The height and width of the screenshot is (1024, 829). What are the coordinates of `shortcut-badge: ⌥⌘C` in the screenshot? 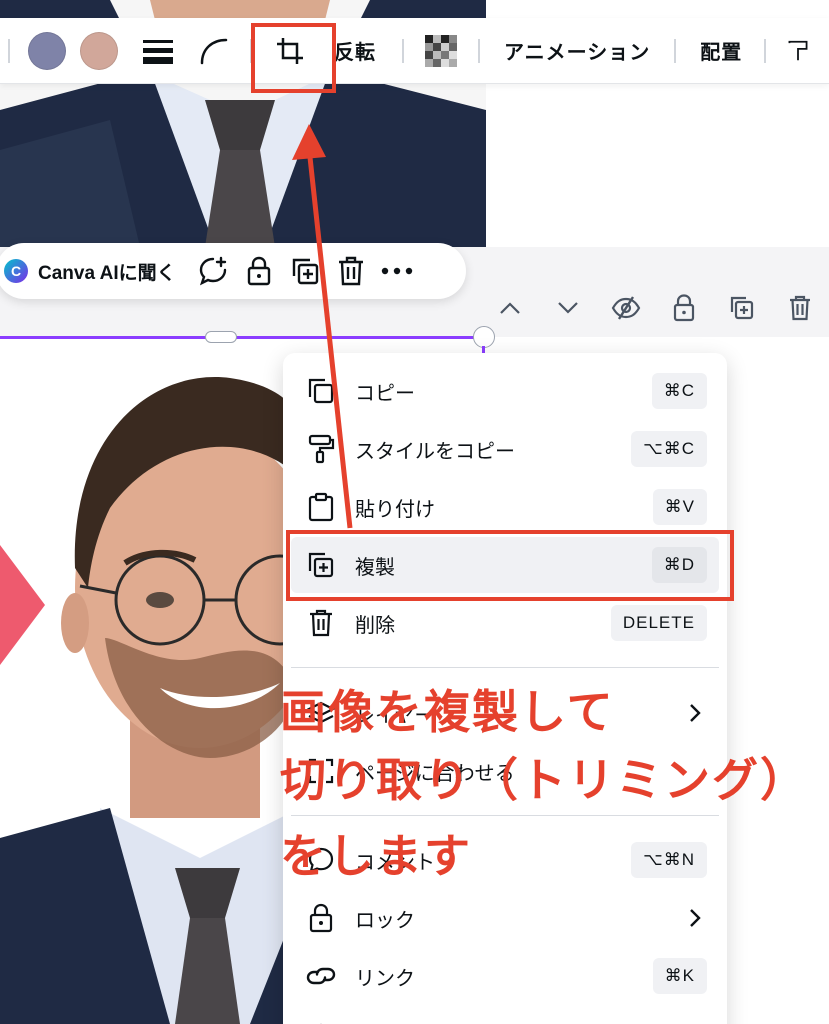 It's located at (669, 449).